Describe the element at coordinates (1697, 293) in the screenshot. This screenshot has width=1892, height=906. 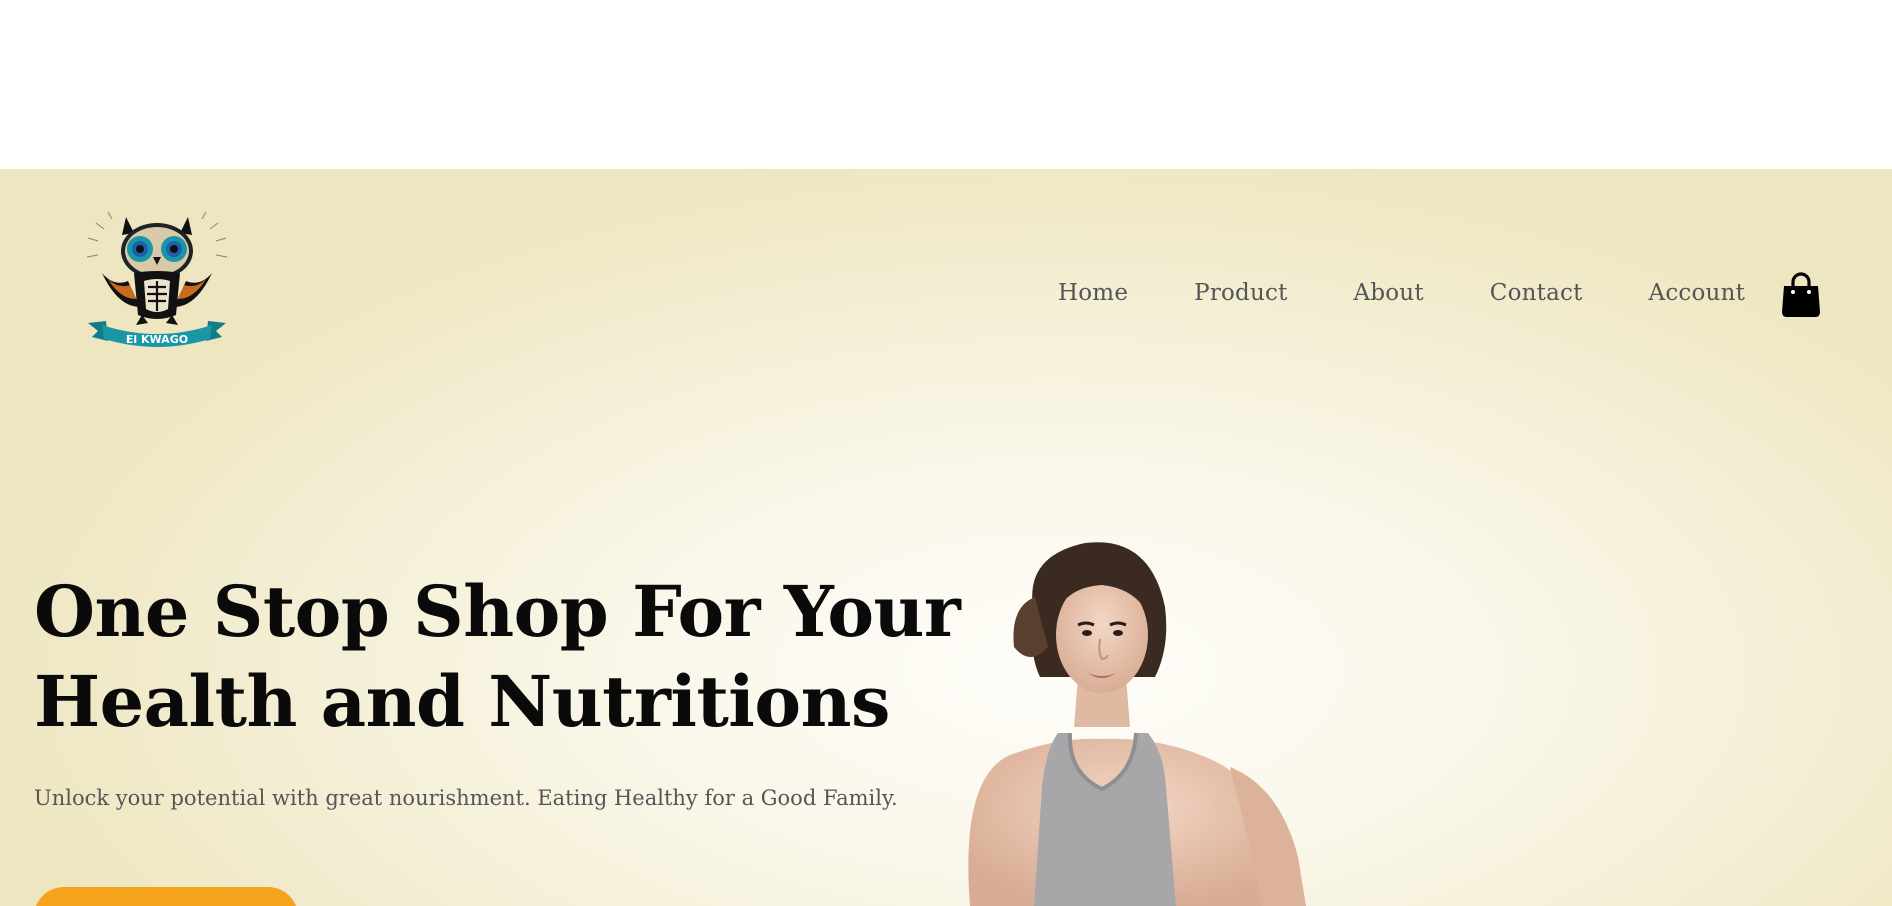
I see `nav-item-account: Account` at that location.